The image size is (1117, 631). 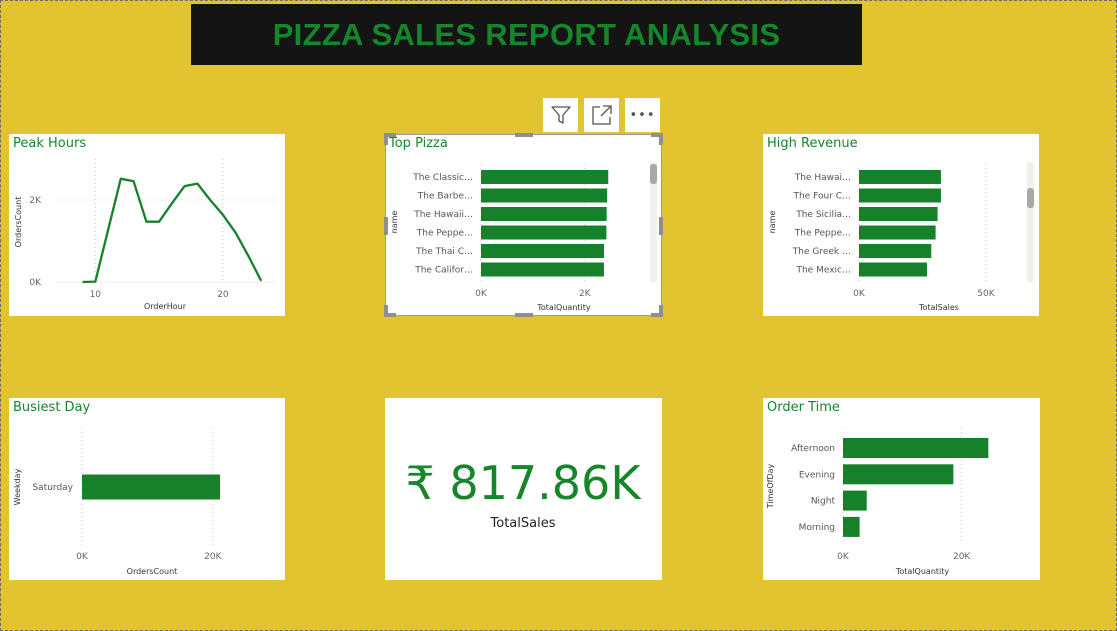 What do you see at coordinates (813, 449) in the screenshot?
I see `category-label: Afternoon` at bounding box center [813, 449].